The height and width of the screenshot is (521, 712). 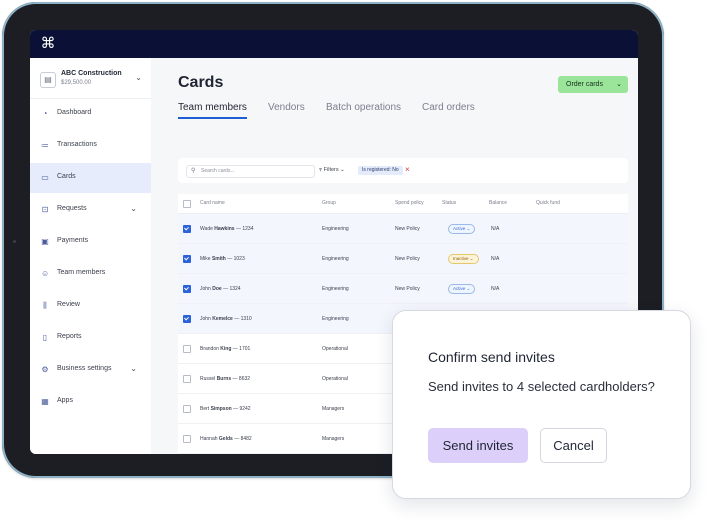 What do you see at coordinates (45, 241) in the screenshot?
I see `payments-icon: ▣` at bounding box center [45, 241].